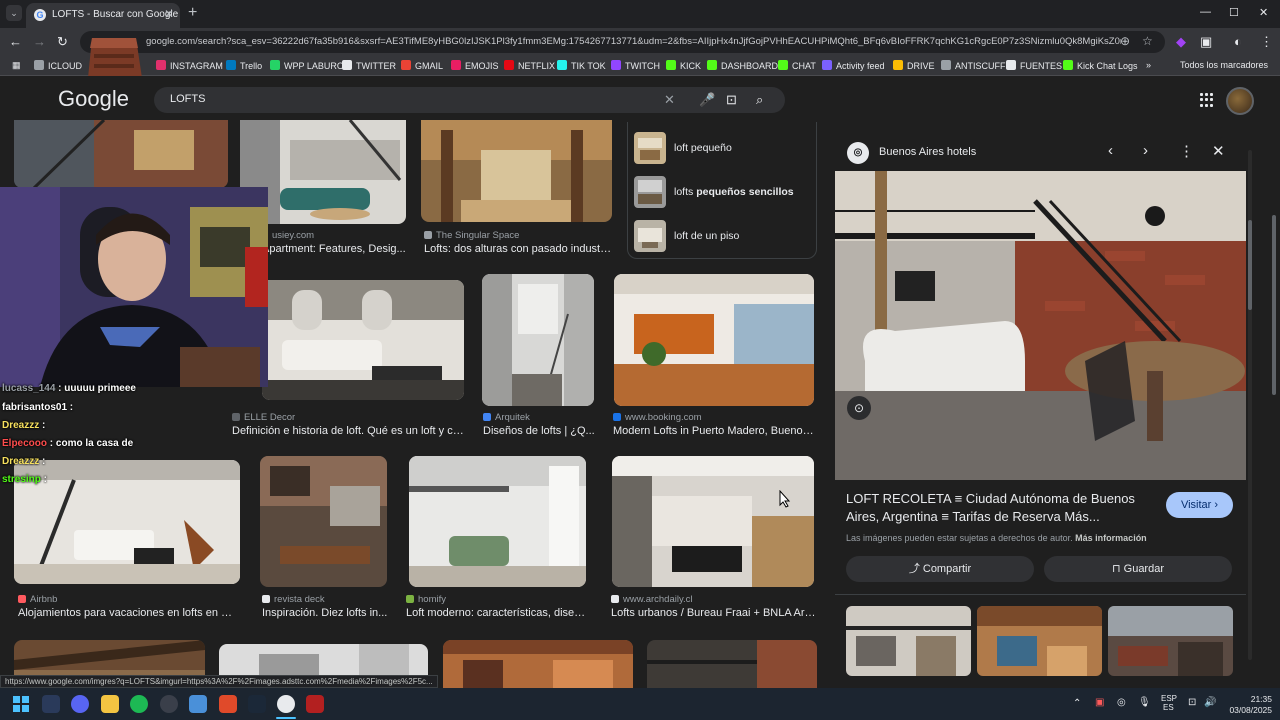  Describe the element at coordinates (1099, 702) in the screenshot. I see `tray-app-icon: ▣` at that location.